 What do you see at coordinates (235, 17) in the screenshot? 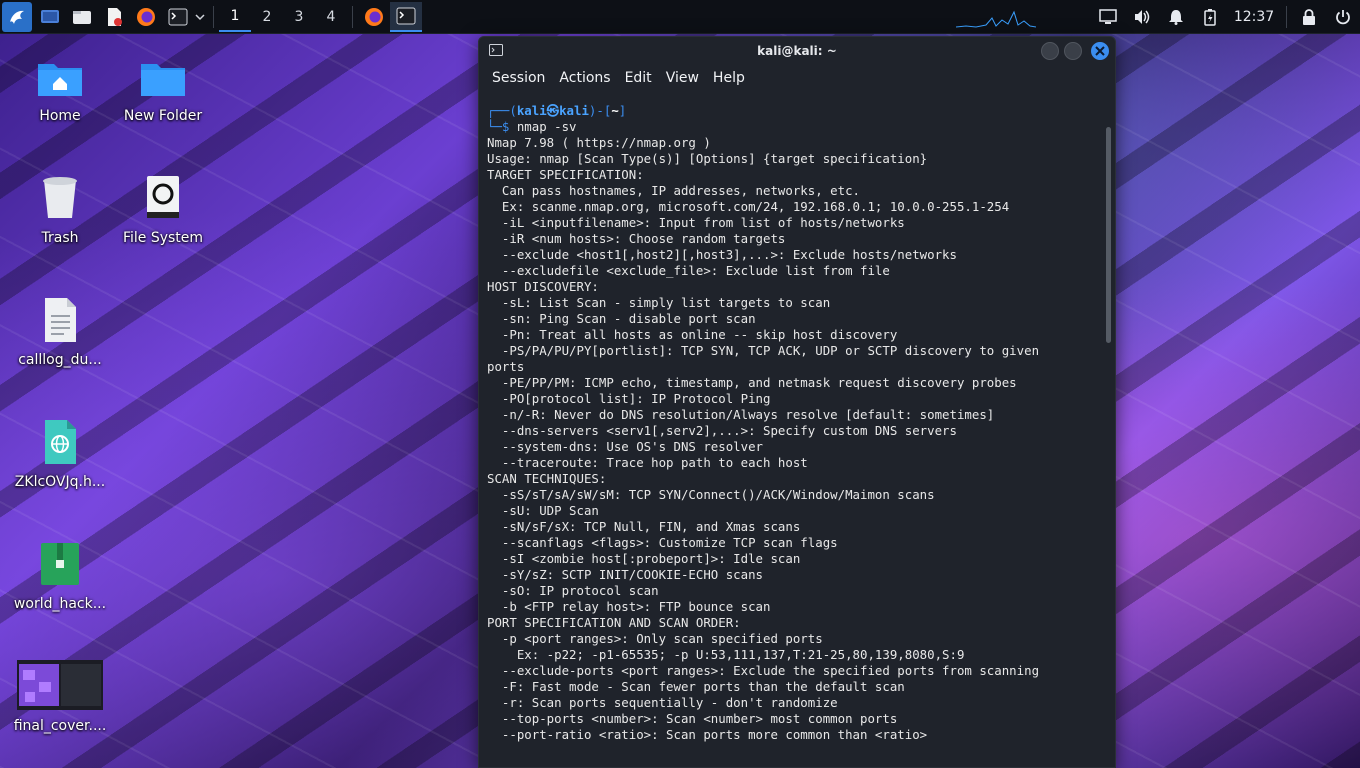
I see `workspace-1-button: 1` at bounding box center [235, 17].